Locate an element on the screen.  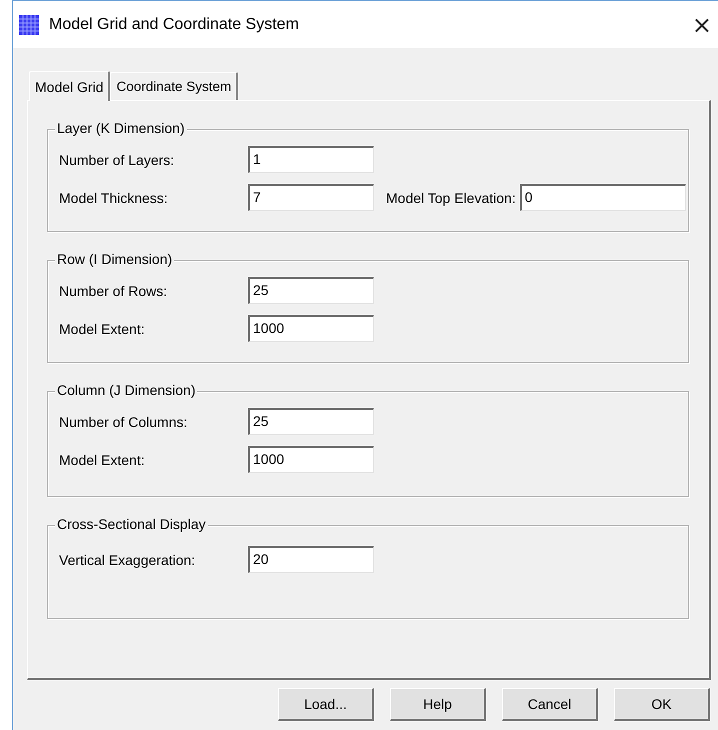
group-title: Cross-Sectional Display is located at coordinates (131, 524).